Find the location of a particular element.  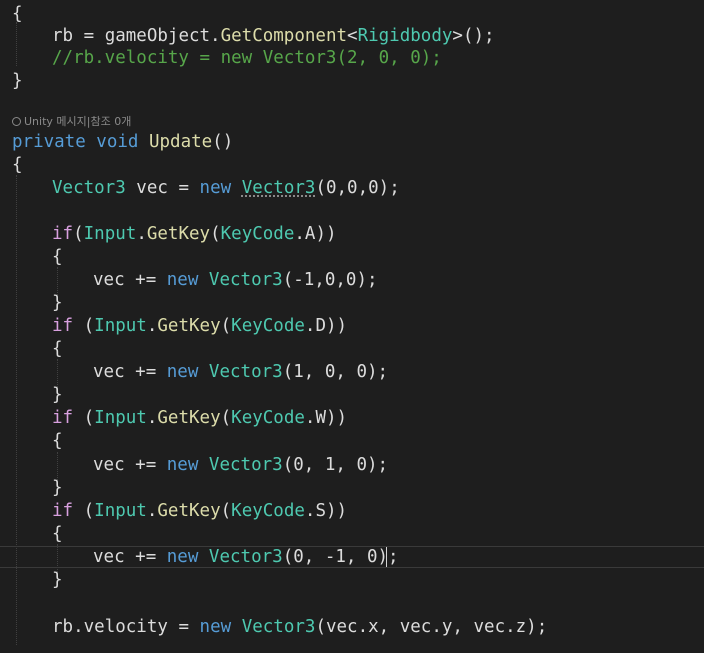

code-line: private void Update() is located at coordinates (352, 142).